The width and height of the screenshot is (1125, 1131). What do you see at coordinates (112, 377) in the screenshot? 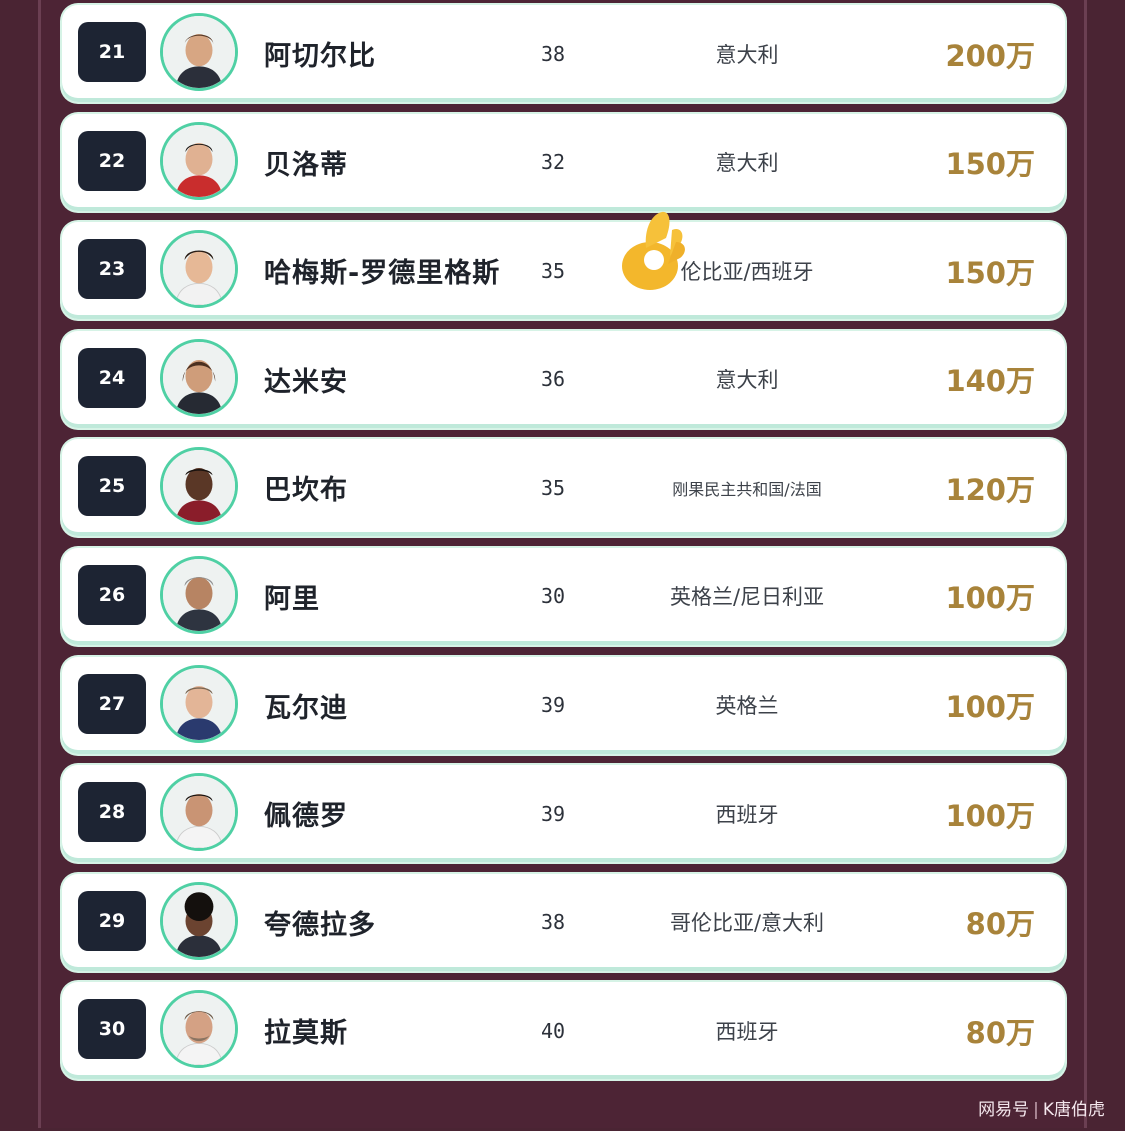
I see `rank-badge: 24` at bounding box center [112, 377].